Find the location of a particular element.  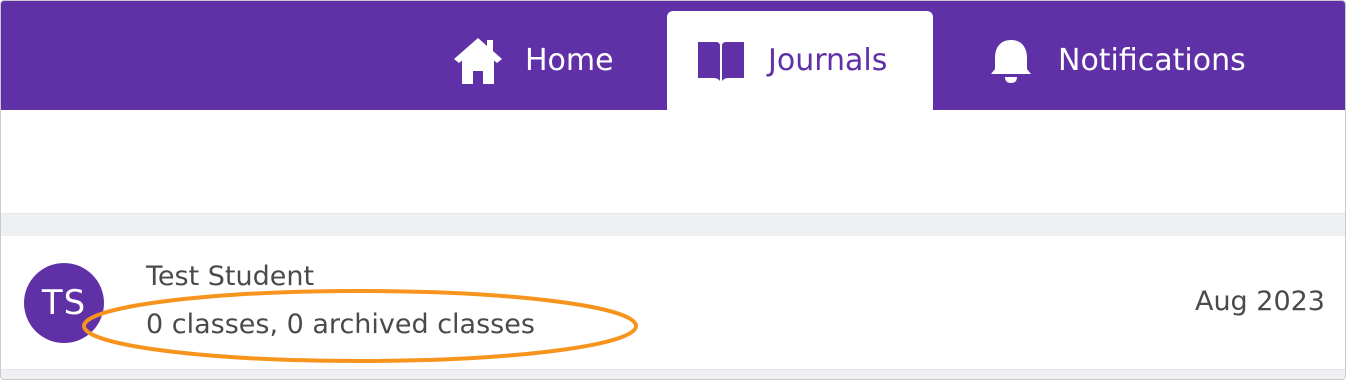

home-icon is located at coordinates (478, 61).